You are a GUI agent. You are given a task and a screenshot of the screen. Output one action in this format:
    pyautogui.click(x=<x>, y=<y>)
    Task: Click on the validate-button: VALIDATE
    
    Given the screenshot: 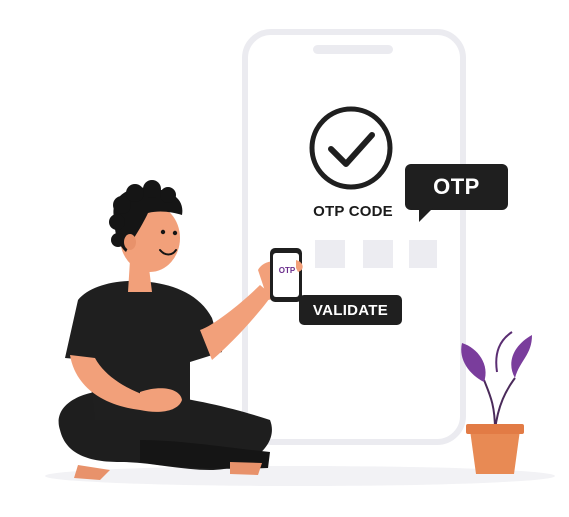 What is the action you would take?
    pyautogui.click(x=350, y=310)
    